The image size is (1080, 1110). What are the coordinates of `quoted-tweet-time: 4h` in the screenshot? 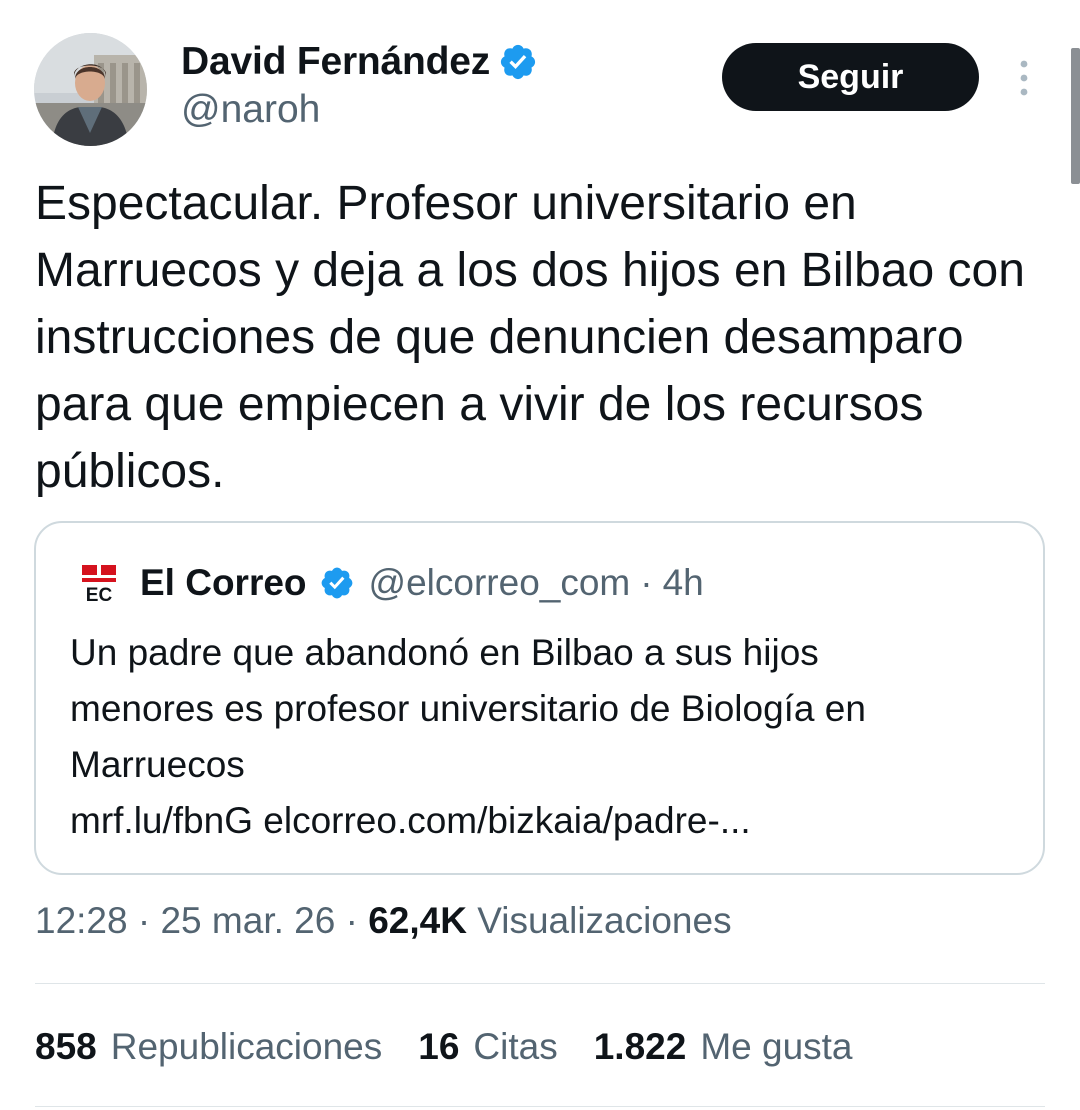 It's located at (683, 583).